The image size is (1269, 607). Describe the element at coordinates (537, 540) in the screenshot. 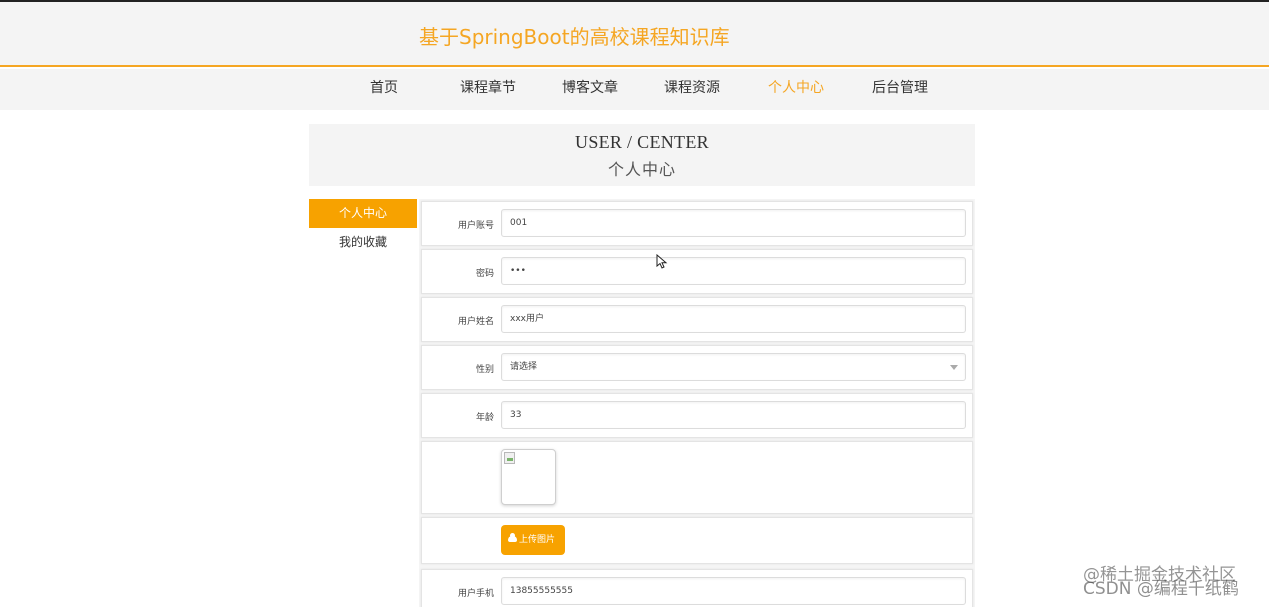

I see `upload-image-button-label: 上传图片` at that location.